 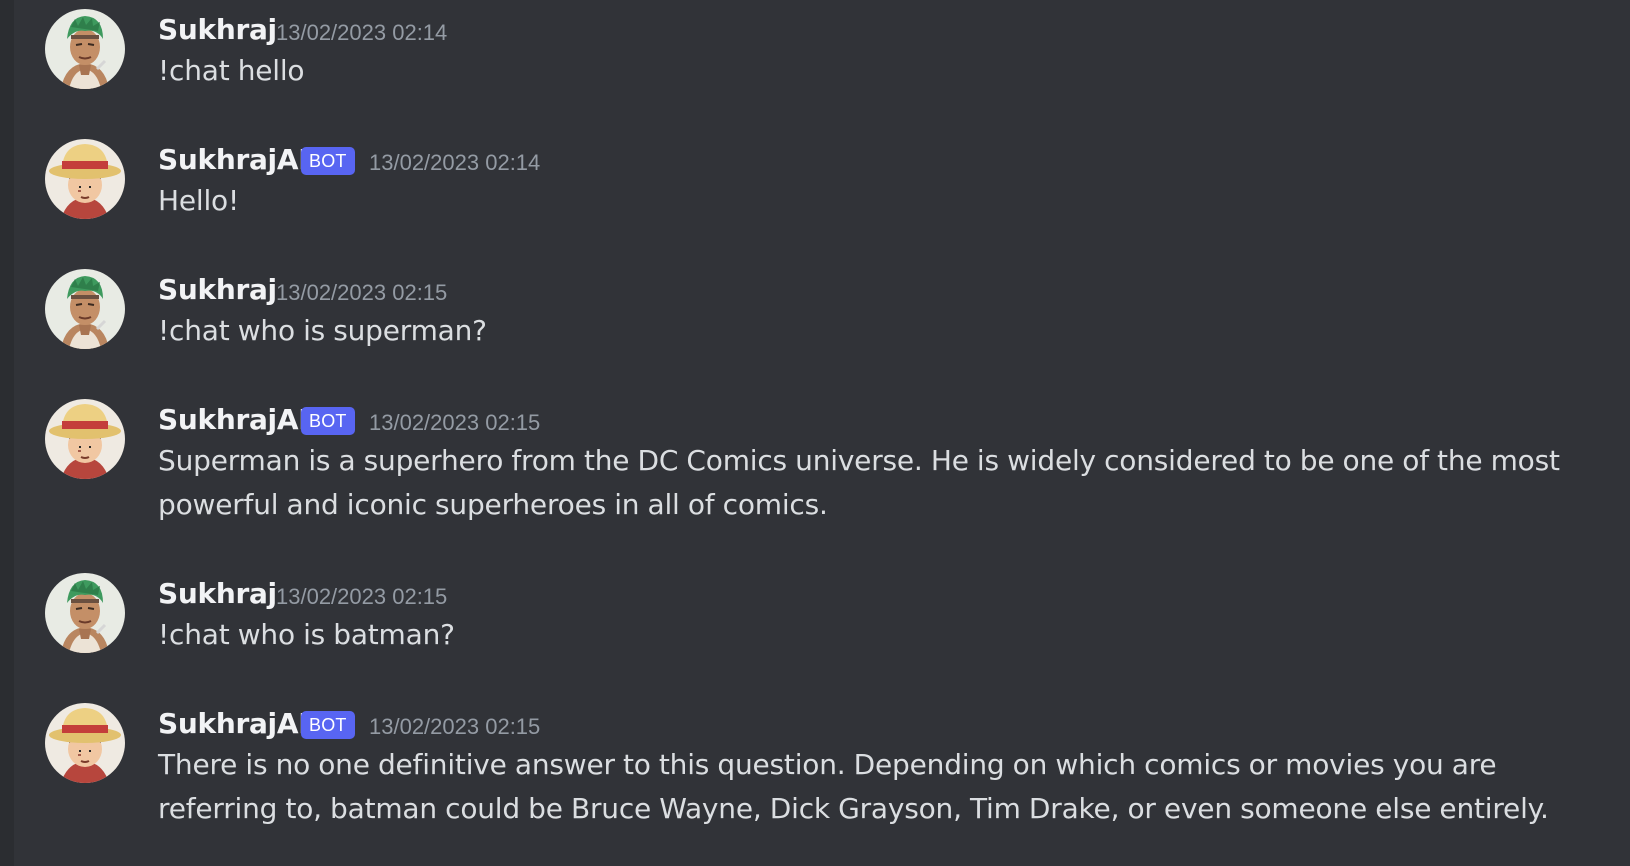 I want to click on message-item: SukhrajAI BOT 13/02/2023 02:14 Hello!, so click(x=815, y=192).